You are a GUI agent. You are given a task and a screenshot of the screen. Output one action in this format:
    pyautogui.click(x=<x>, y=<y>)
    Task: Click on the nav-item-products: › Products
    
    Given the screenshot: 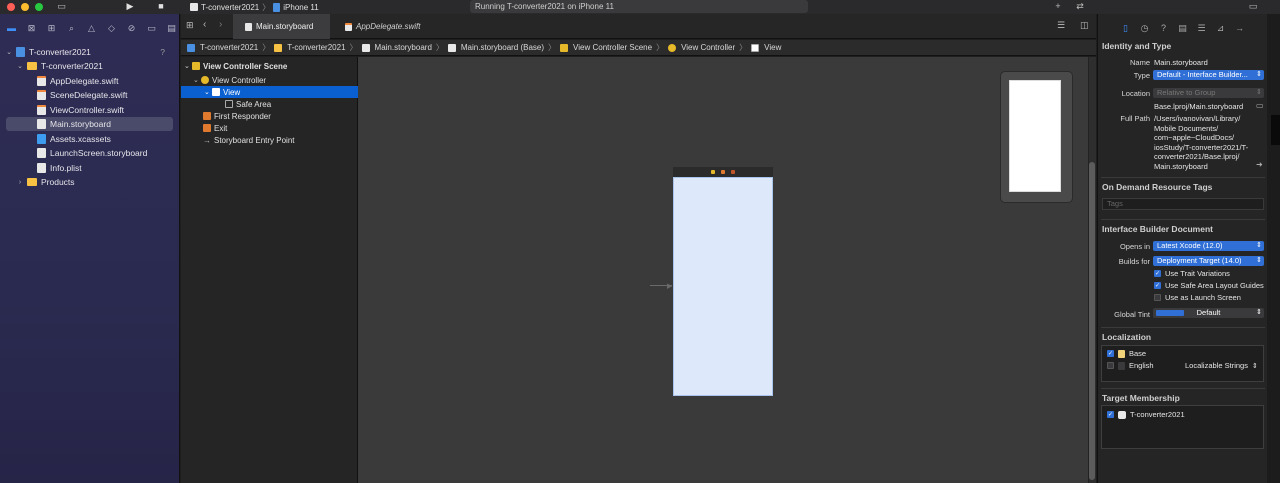 What is the action you would take?
    pyautogui.click(x=90, y=182)
    